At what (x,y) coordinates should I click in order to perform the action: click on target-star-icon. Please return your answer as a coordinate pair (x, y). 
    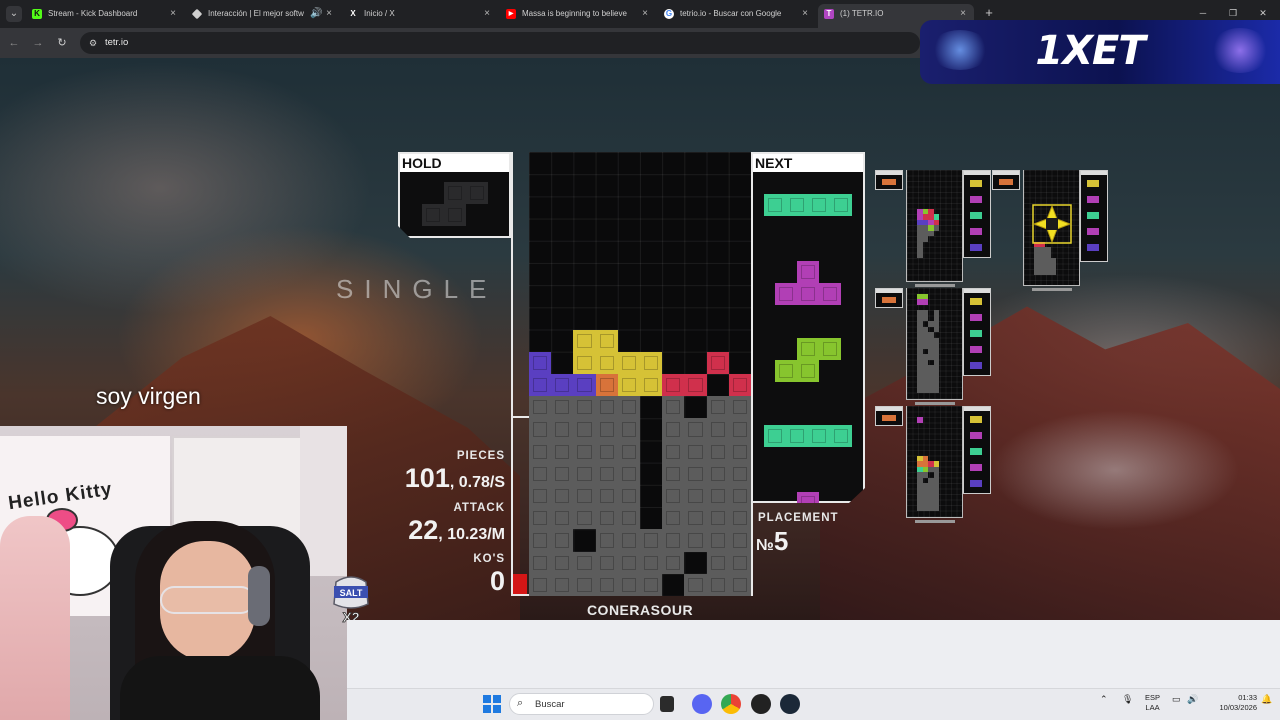
    Looking at the image, I should click on (1052, 224).